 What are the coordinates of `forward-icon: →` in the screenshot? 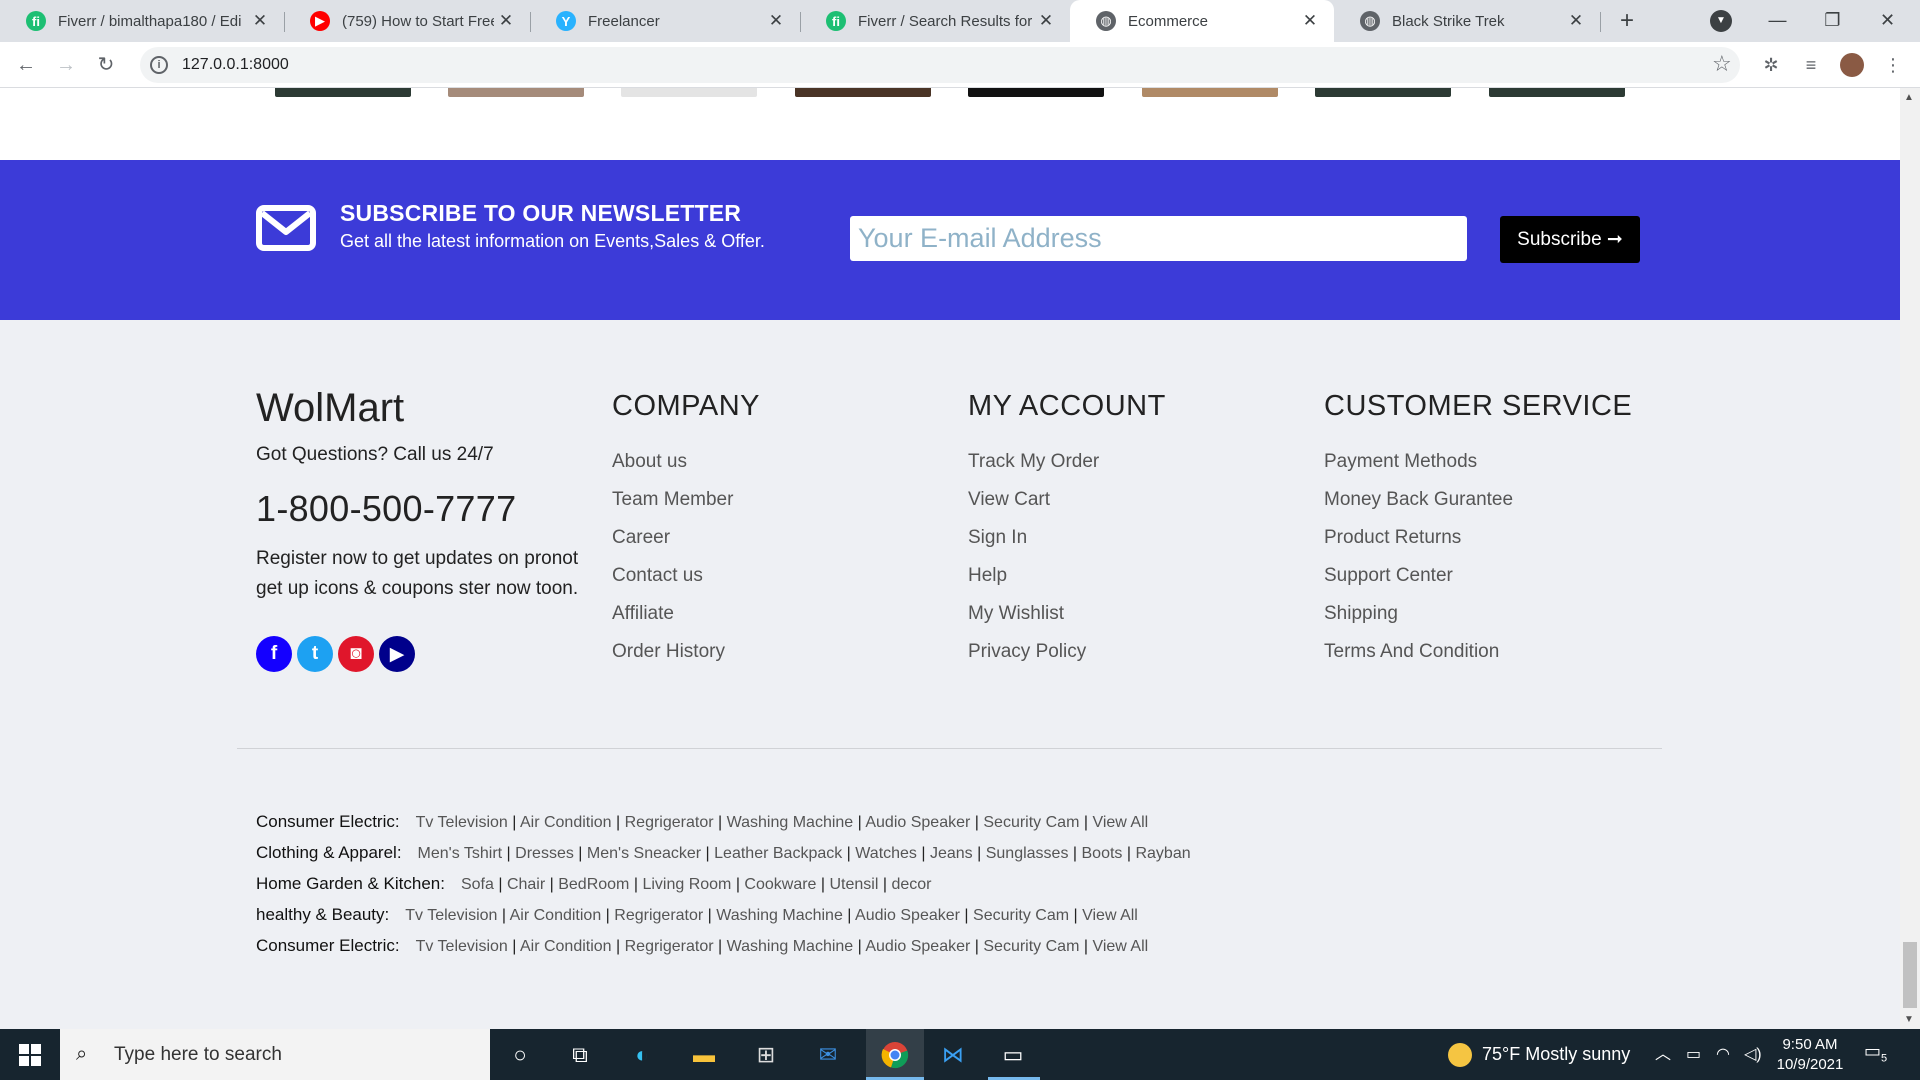 It's located at (66, 65).